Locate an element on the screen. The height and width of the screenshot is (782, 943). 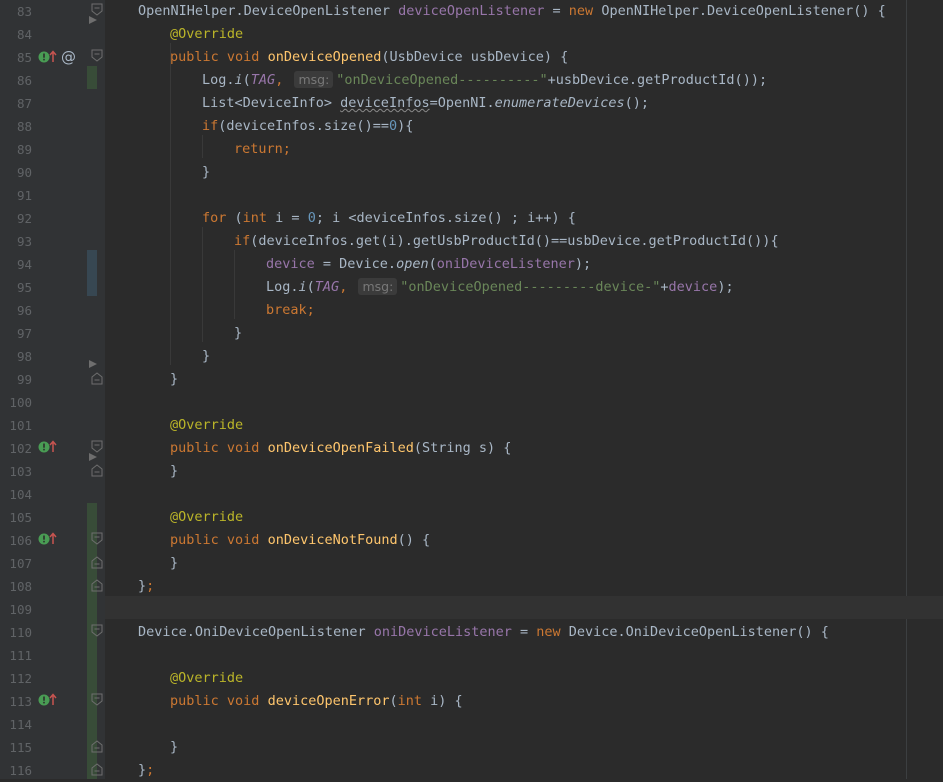
code-line: 103 } is located at coordinates (471, 471).